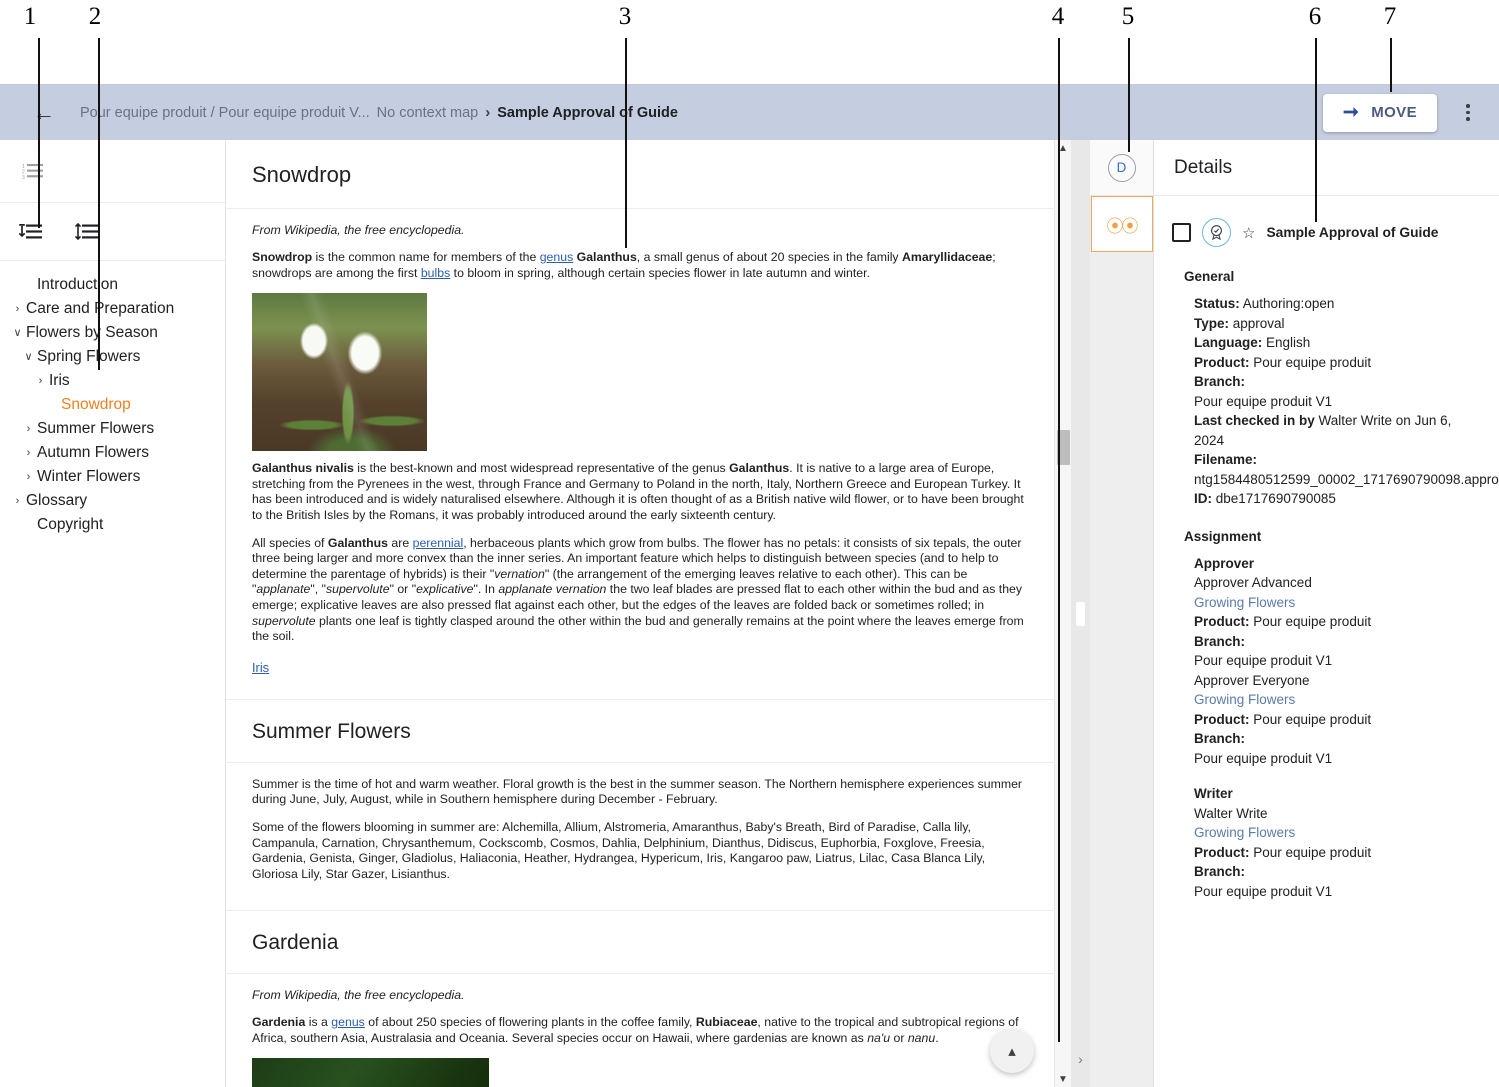 The image size is (1499, 1087). Describe the element at coordinates (260, 667) in the screenshot. I see `iris-link: Iris` at that location.